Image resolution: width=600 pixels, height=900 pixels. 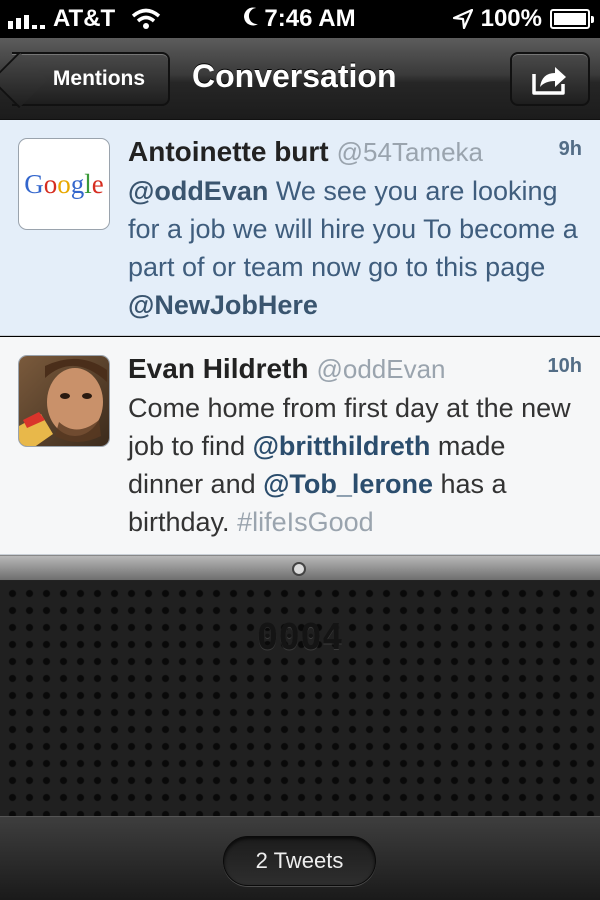 I want to click on status-bar: AT&T 7:46 AM 100%, so click(x=300, y=19).